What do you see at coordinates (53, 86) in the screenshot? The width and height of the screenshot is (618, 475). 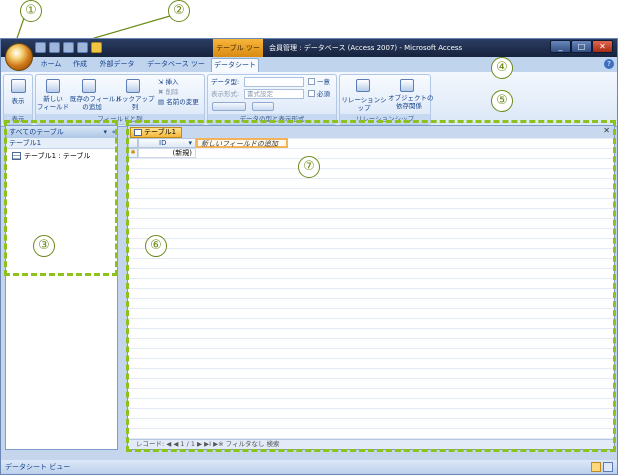 I see `new-field-icon` at bounding box center [53, 86].